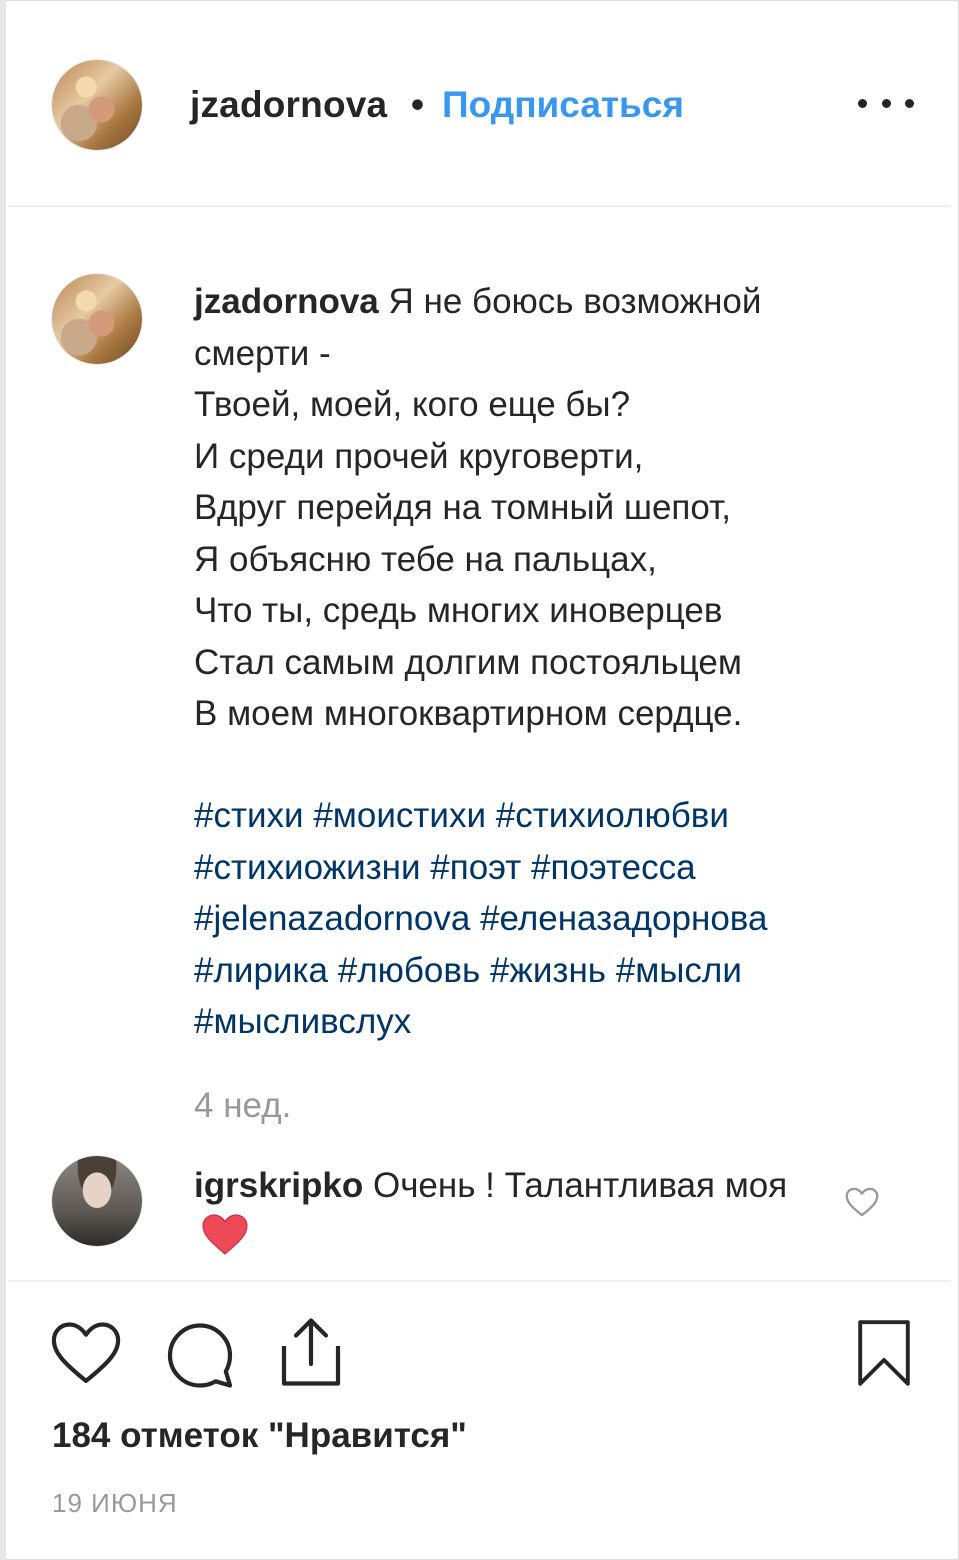 This screenshot has width=959, height=1560. I want to click on caption-author-avatar, so click(97, 319).